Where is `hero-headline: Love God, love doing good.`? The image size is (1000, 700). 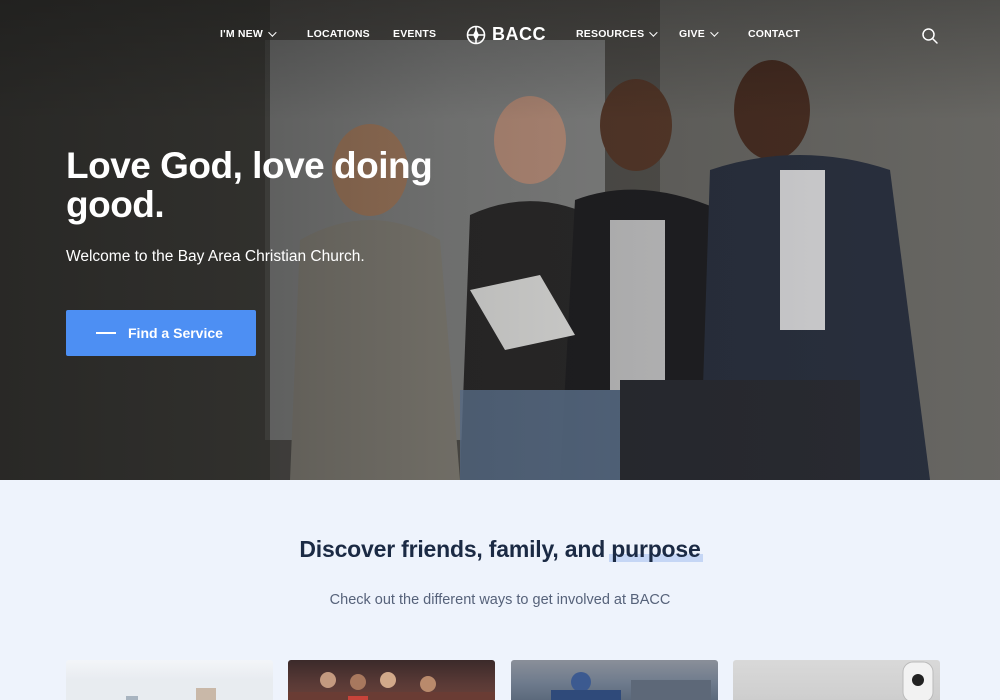
hero-headline: Love God, love doing good. is located at coordinates (286, 185).